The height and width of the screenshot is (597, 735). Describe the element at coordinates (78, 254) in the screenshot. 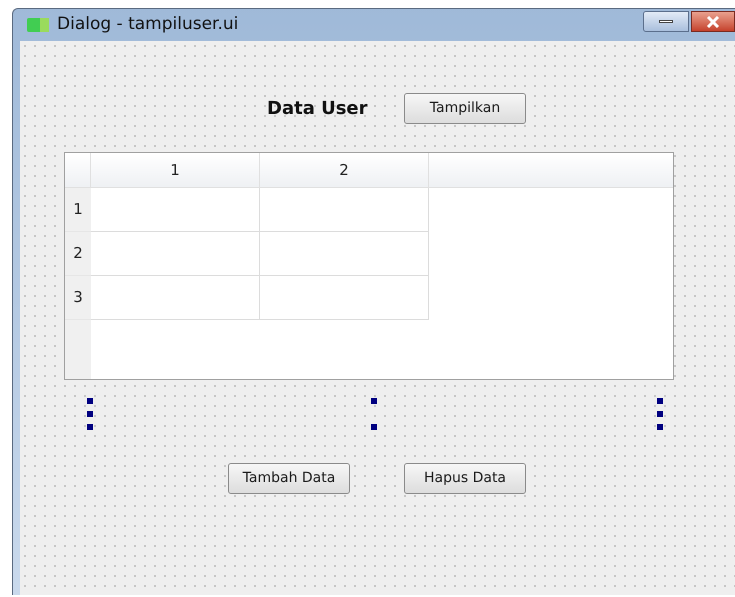

I see `row-header: 2` at that location.